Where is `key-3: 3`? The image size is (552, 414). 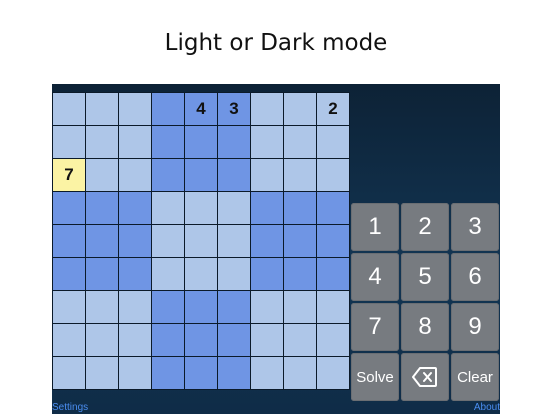 key-3: 3 is located at coordinates (475, 227).